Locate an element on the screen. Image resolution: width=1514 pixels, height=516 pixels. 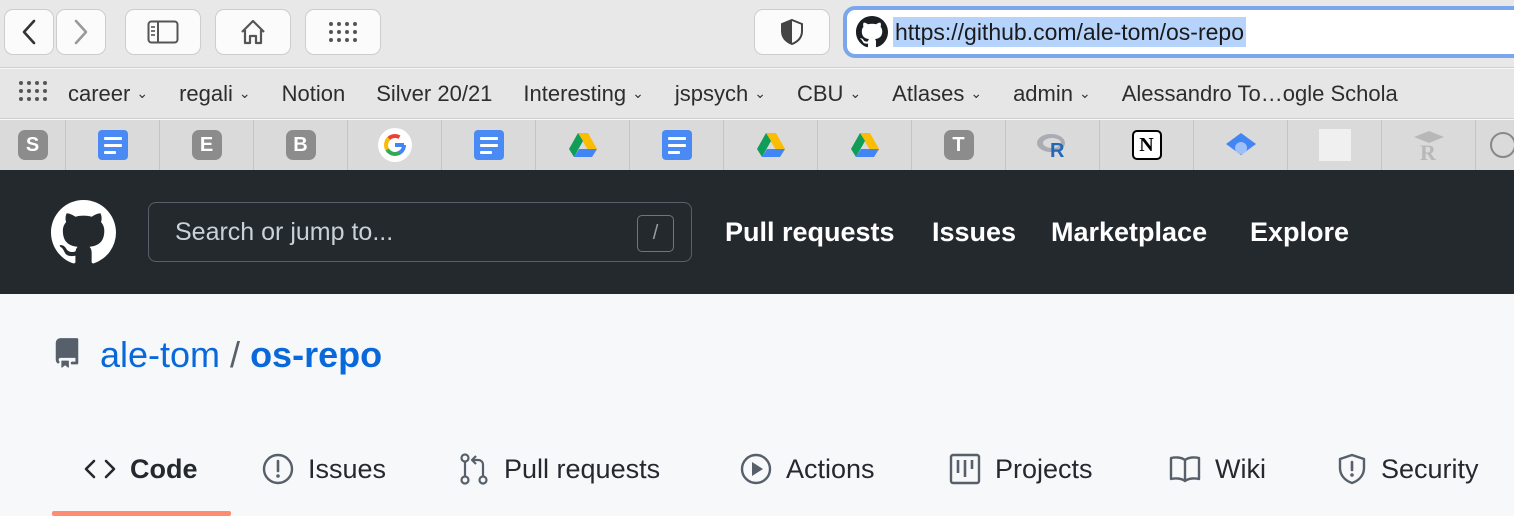
bookmark-notion: Notion is located at coordinates (314, 94).